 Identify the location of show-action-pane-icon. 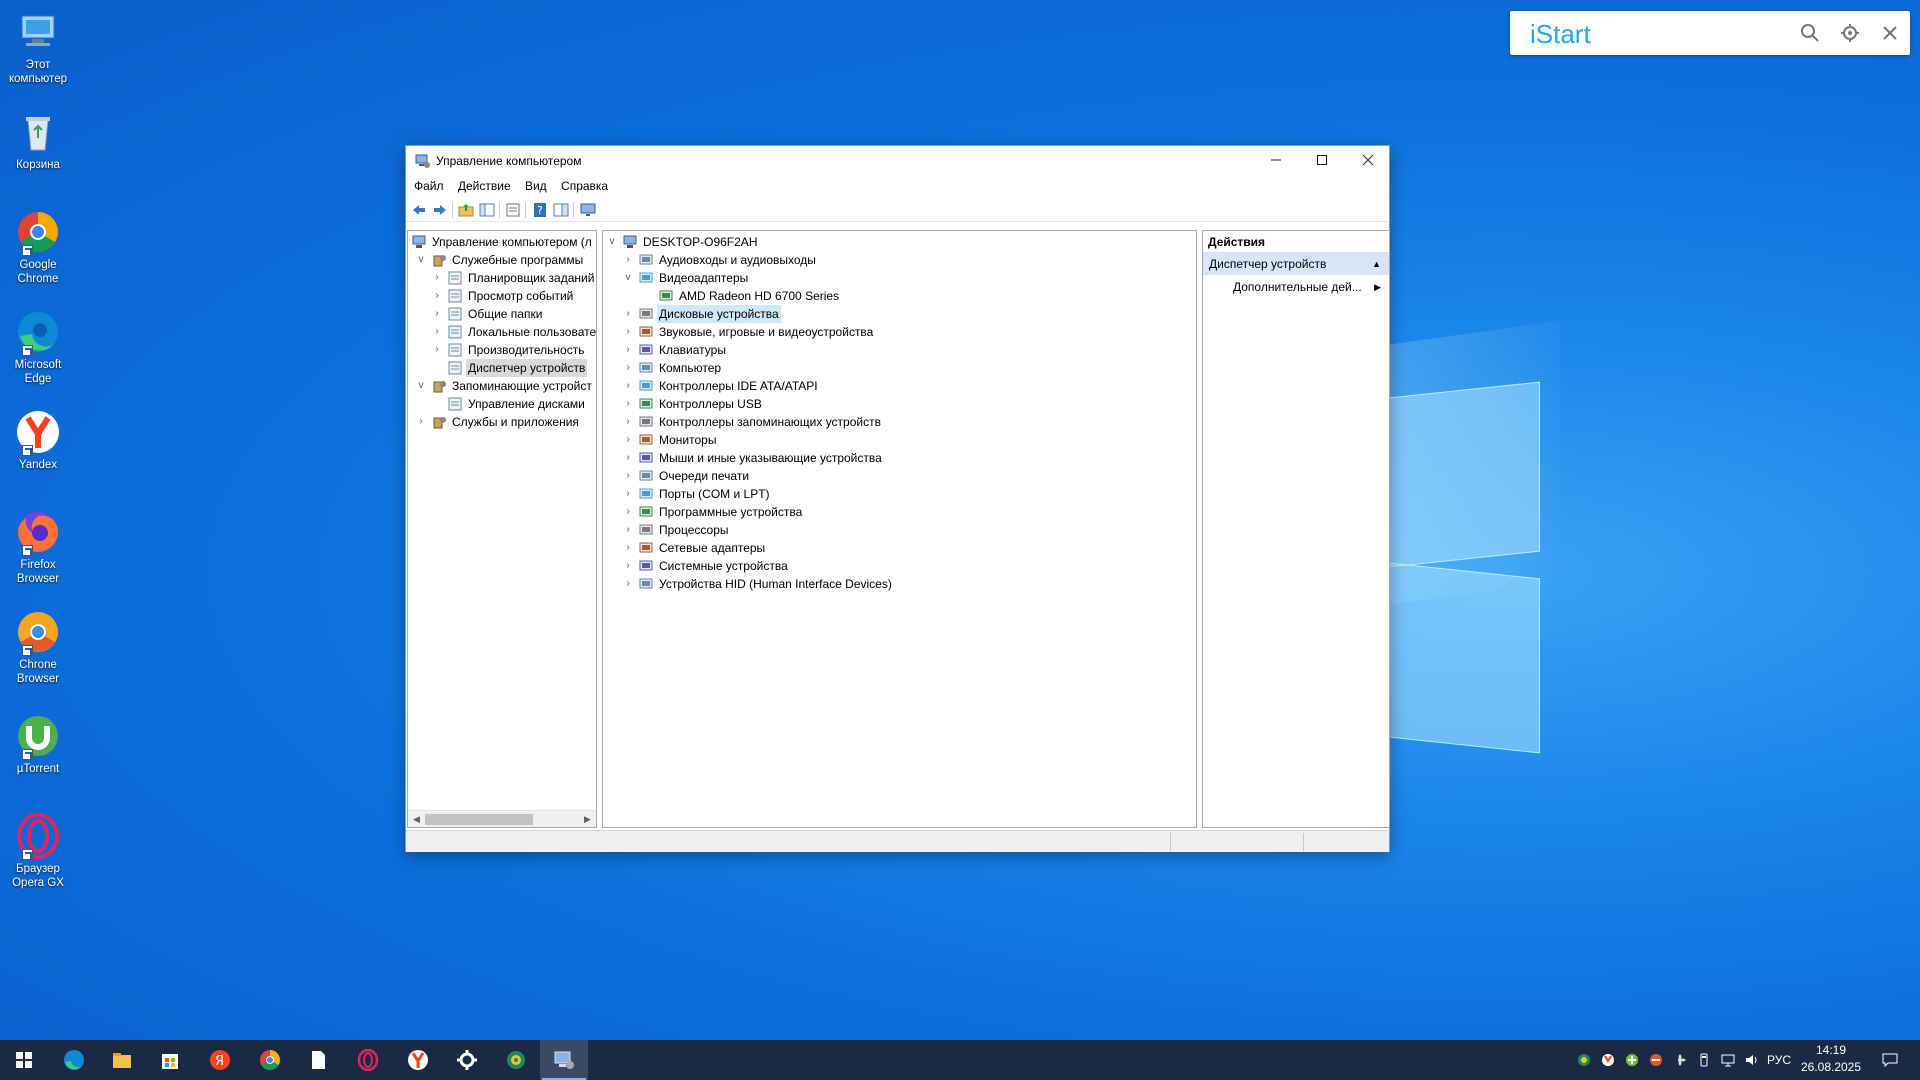
(561, 210).